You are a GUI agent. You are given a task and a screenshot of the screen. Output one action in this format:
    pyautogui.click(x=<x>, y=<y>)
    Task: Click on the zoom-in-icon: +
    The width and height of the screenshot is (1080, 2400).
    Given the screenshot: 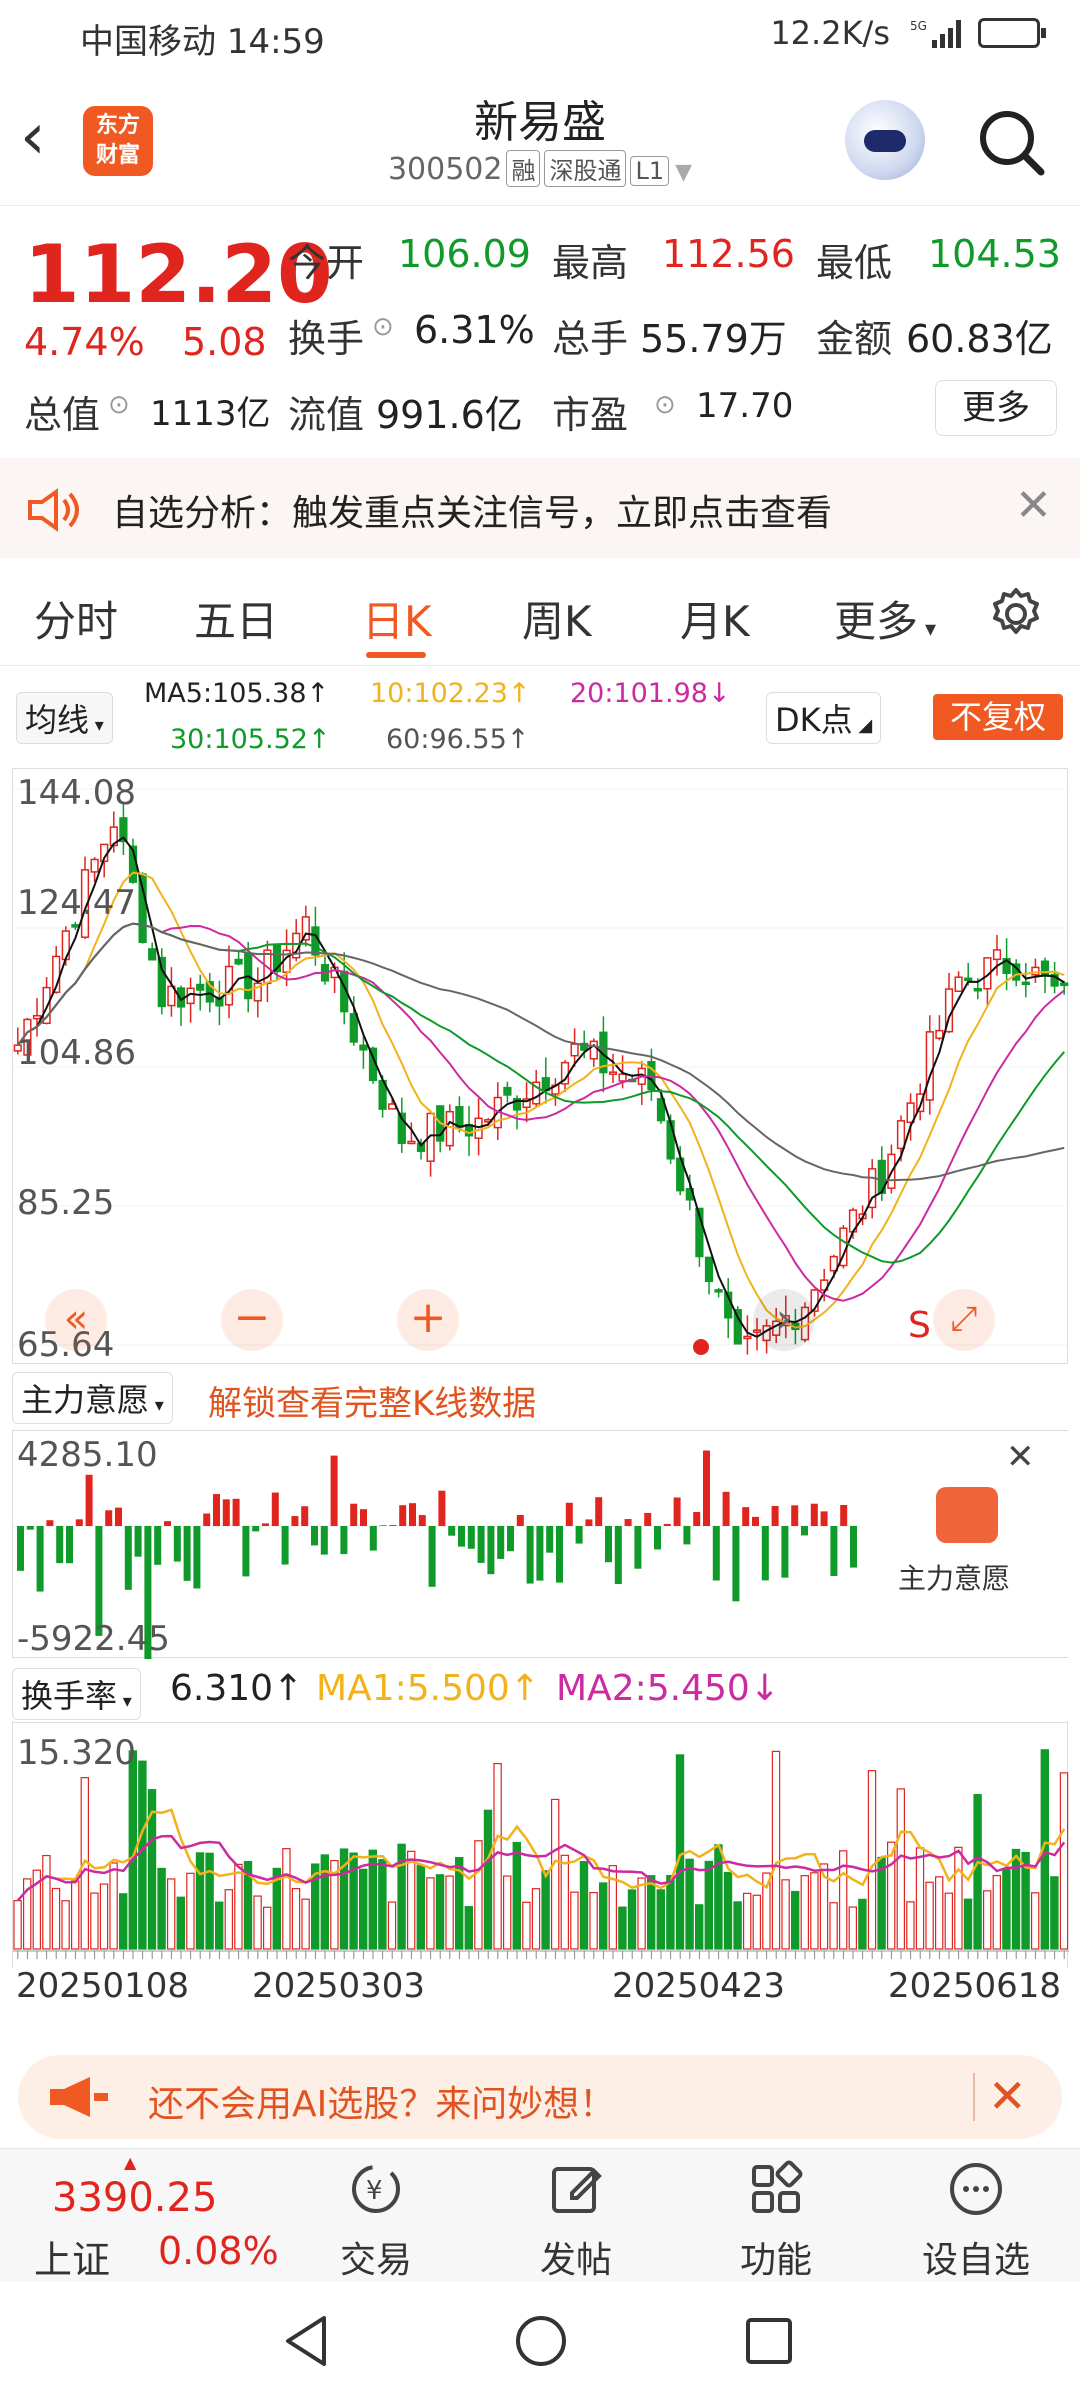 What is the action you would take?
    pyautogui.click(x=428, y=1320)
    